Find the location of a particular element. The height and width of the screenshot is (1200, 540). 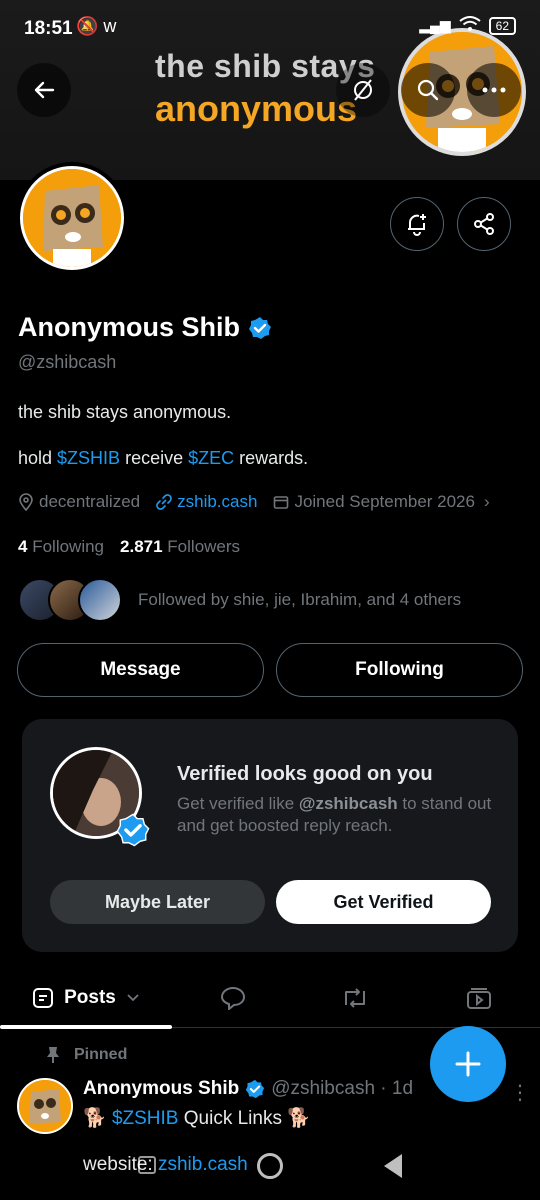

followers-count-link: 2.871 Followers is located at coordinates (180, 547).